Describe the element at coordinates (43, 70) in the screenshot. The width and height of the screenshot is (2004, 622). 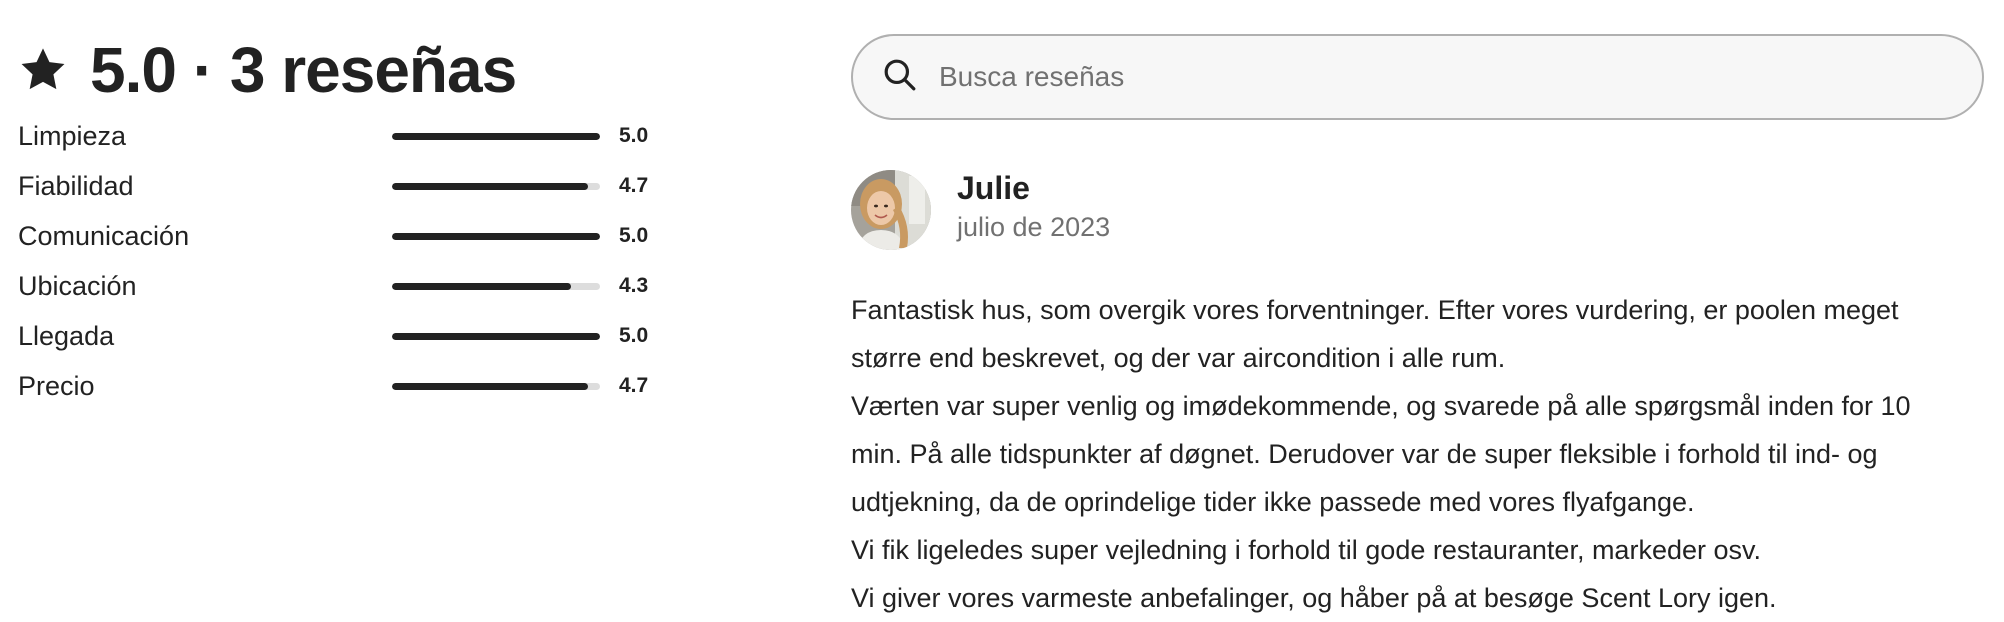
I see `star-icon` at that location.